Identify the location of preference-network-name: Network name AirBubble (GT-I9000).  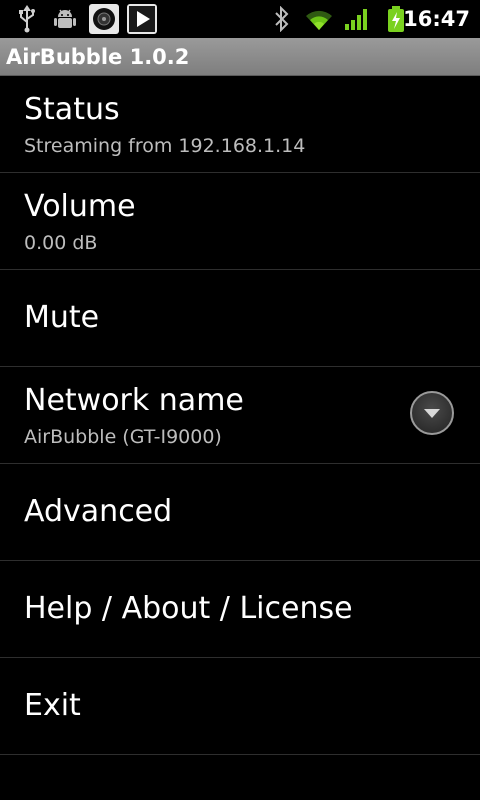
(240, 415).